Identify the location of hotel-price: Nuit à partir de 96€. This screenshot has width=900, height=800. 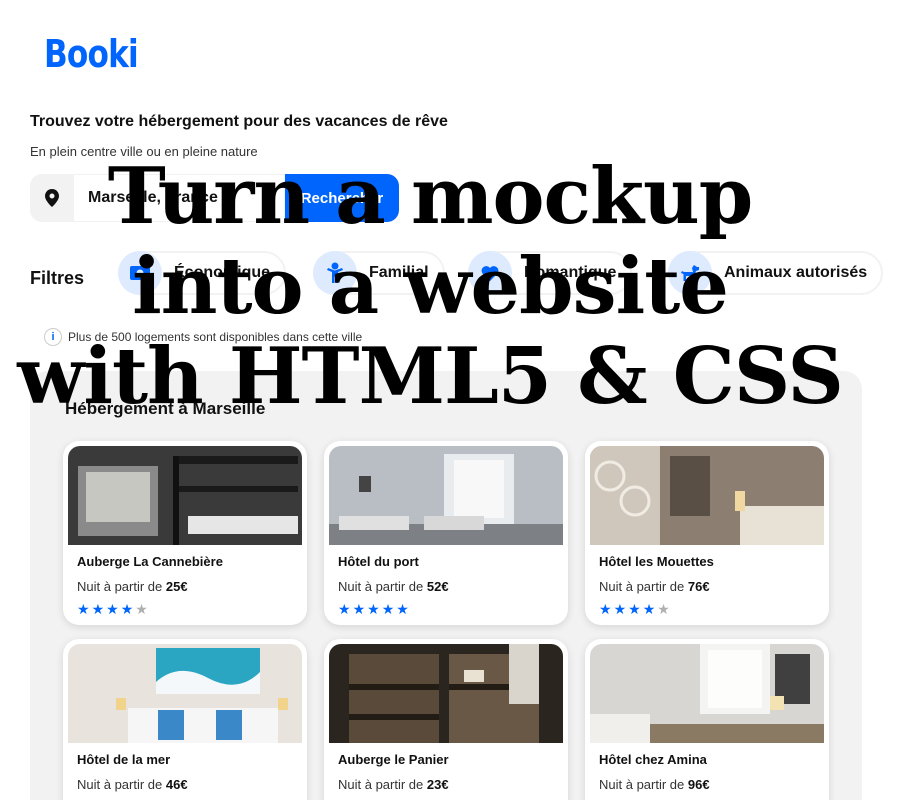
(654, 784).